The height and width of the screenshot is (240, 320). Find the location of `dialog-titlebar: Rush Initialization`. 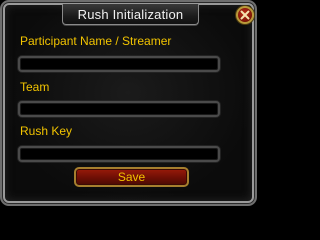

dialog-titlebar: Rush Initialization is located at coordinates (130, 14).